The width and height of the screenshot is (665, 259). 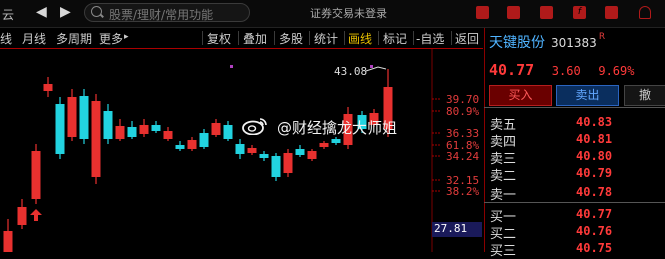 I want to click on btn-mark: 标记, so click(x=395, y=38).